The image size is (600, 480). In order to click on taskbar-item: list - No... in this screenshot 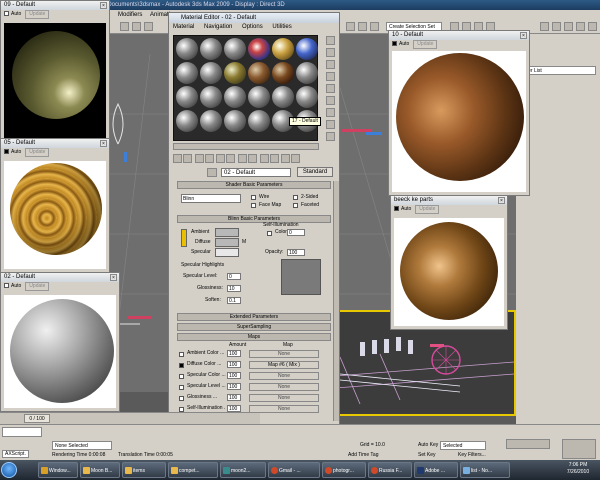, I will do `click(485, 470)`.